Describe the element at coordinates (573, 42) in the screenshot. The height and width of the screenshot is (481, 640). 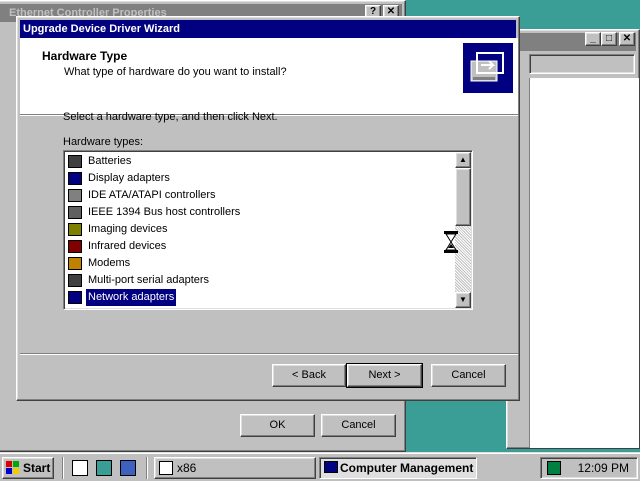
I see `cm-titlebar` at that location.